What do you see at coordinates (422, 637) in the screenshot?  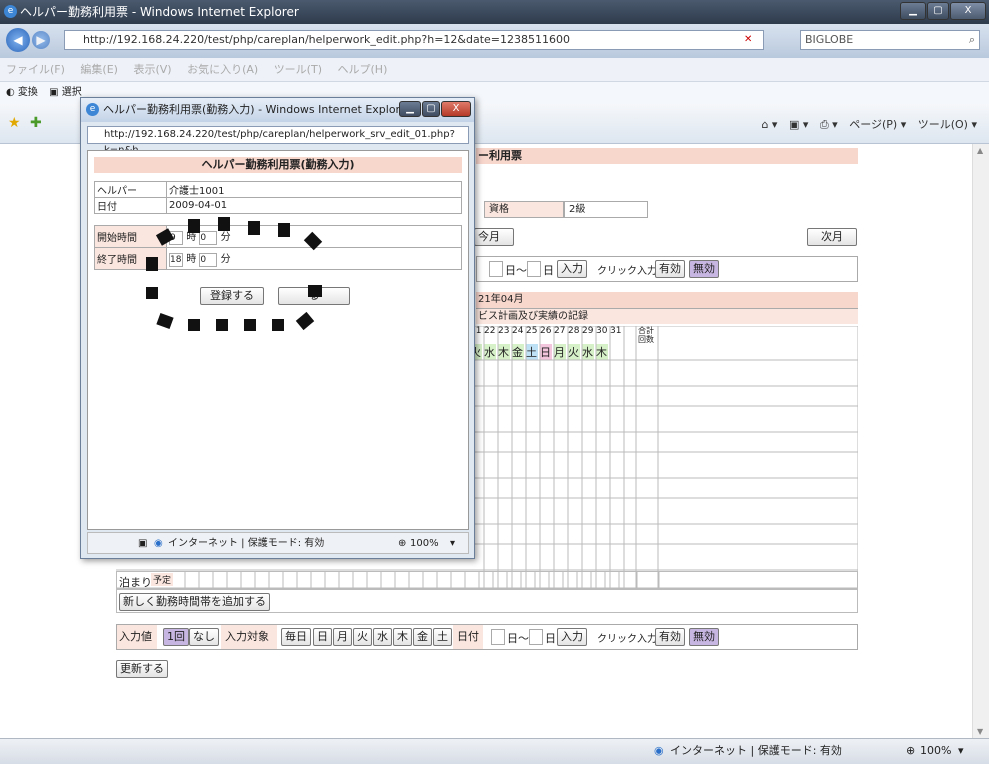 I see `friday-button: 金` at bounding box center [422, 637].